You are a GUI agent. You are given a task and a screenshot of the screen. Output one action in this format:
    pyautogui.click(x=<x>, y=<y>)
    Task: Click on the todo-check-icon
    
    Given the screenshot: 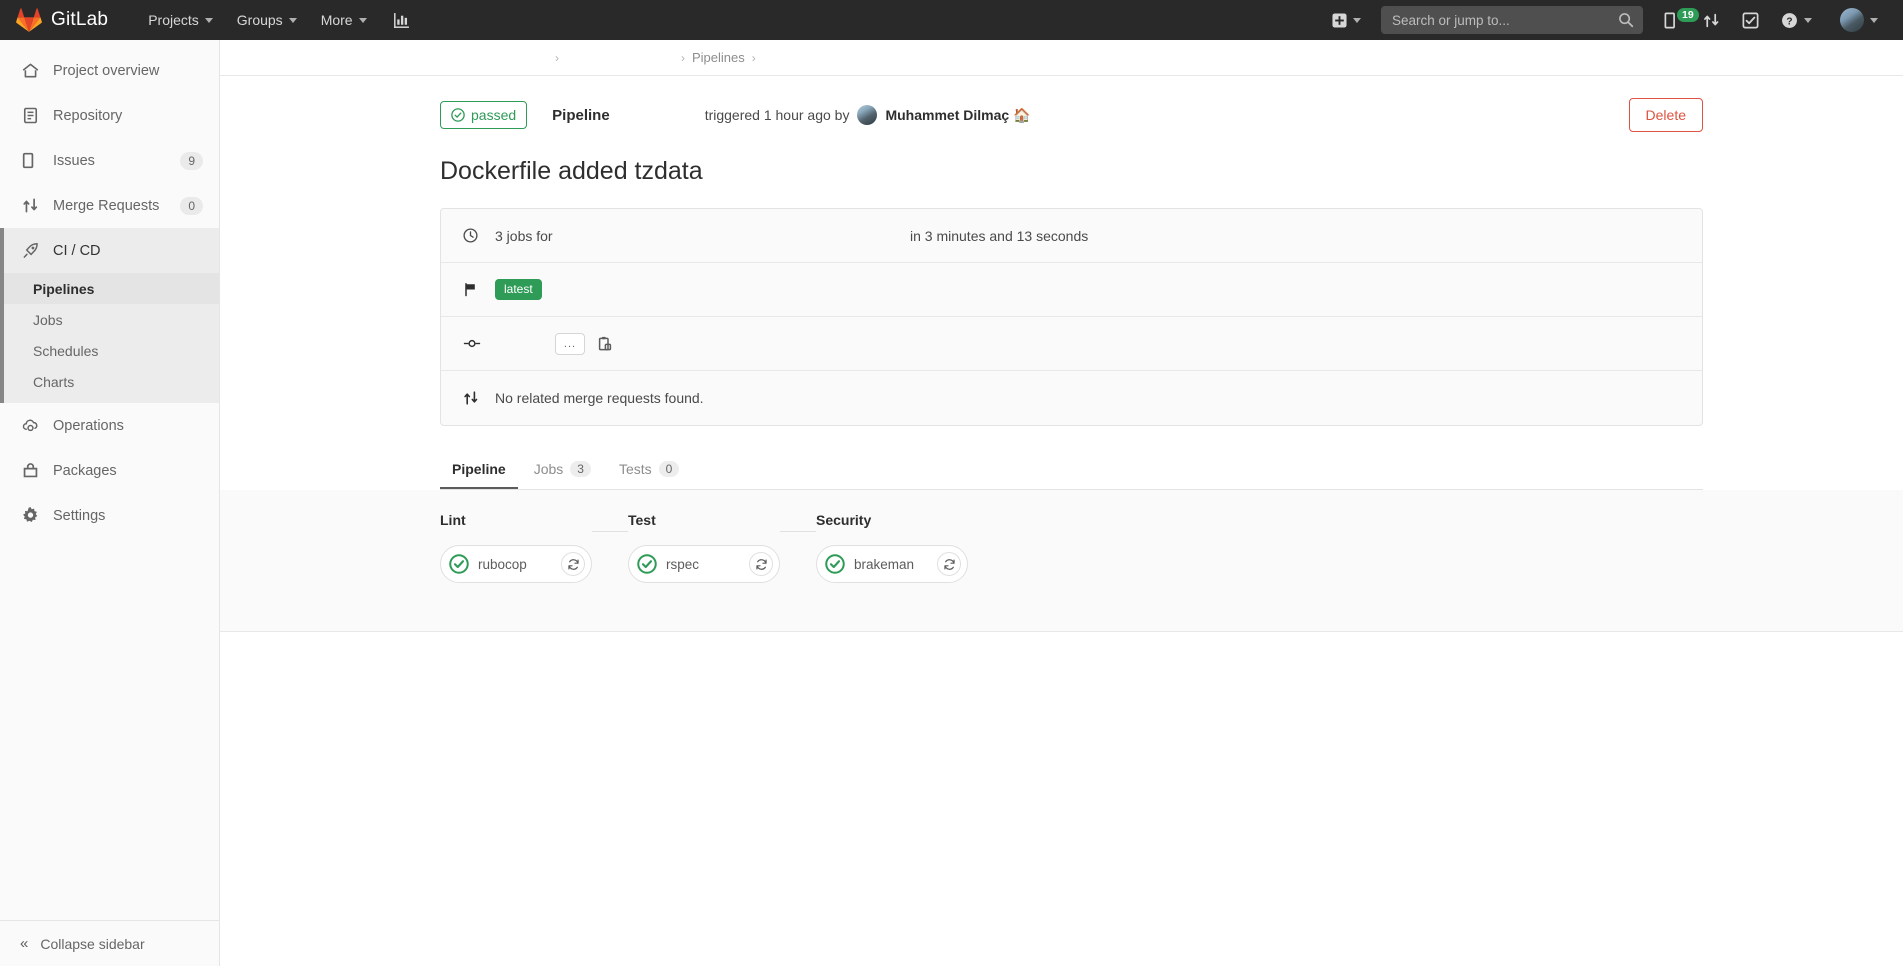 What is the action you would take?
    pyautogui.click(x=1750, y=20)
    